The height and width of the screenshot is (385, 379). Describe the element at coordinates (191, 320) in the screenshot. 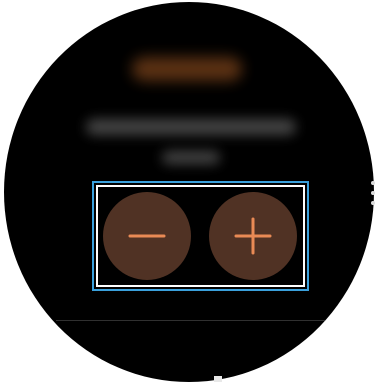

I see `bottom-divider` at that location.